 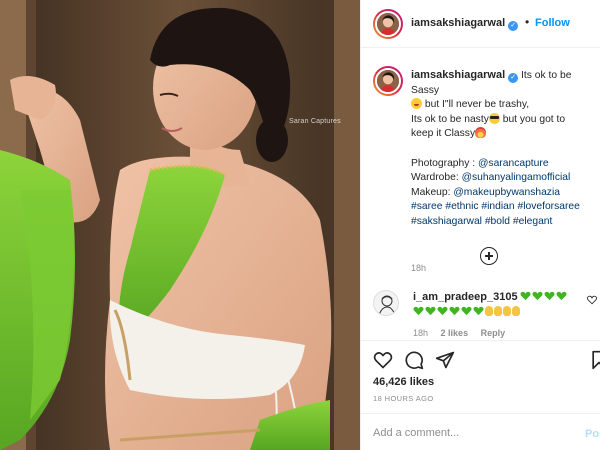 I want to click on post-header: iamsakshiagarwal ✓ • Follow, so click(x=480, y=24).